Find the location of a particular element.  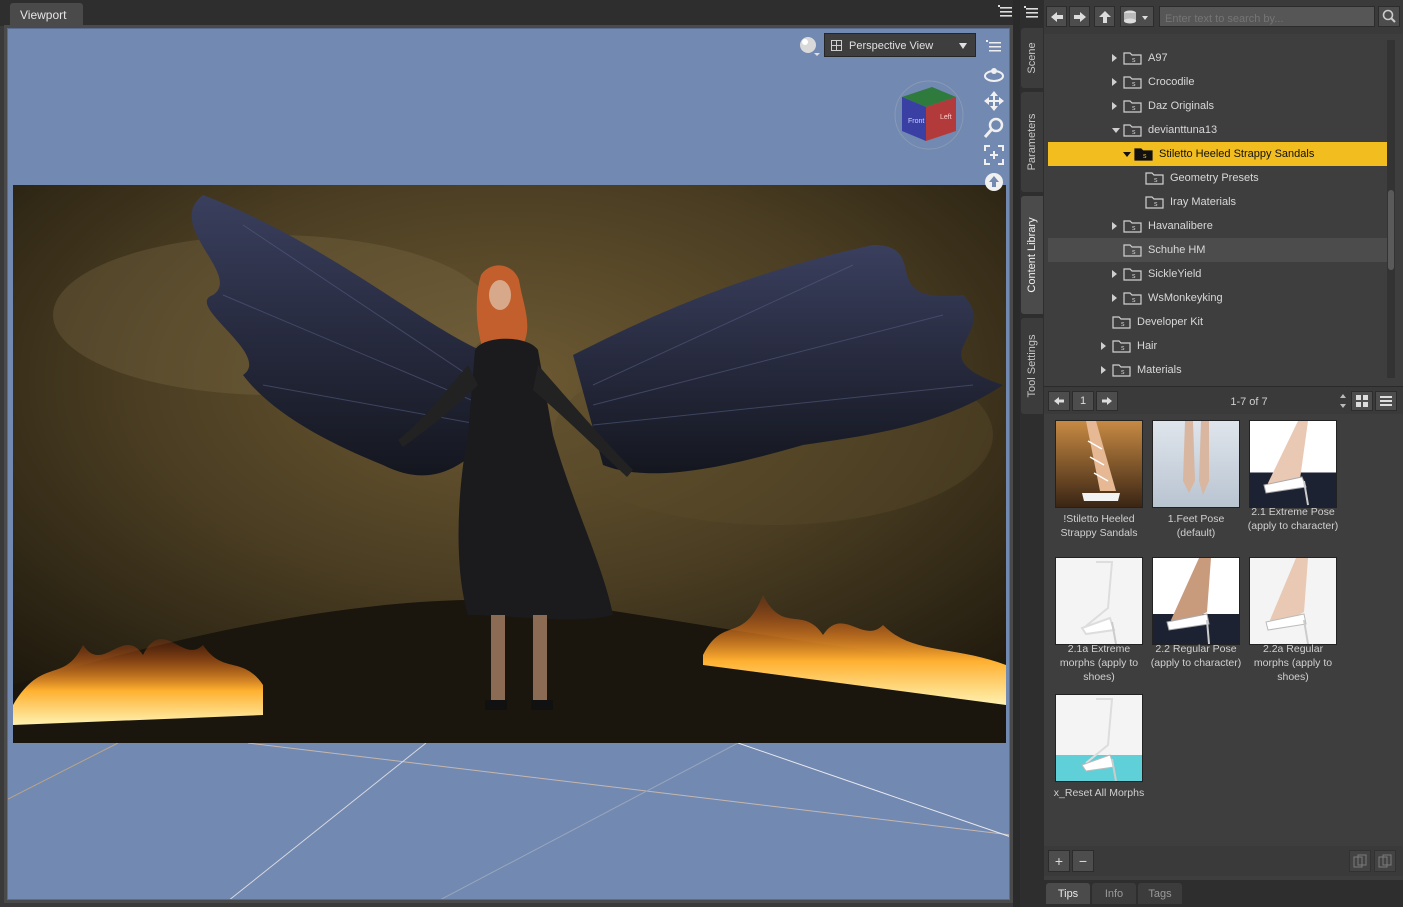

list-view-button is located at coordinates (1386, 401).